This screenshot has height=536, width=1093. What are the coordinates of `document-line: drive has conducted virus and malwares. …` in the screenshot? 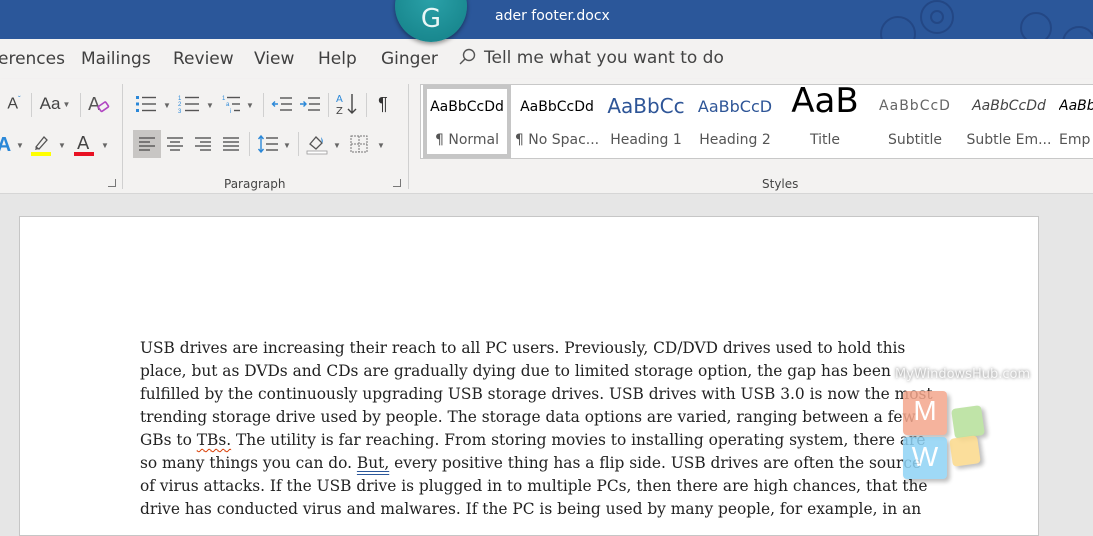 It's located at (535, 509).